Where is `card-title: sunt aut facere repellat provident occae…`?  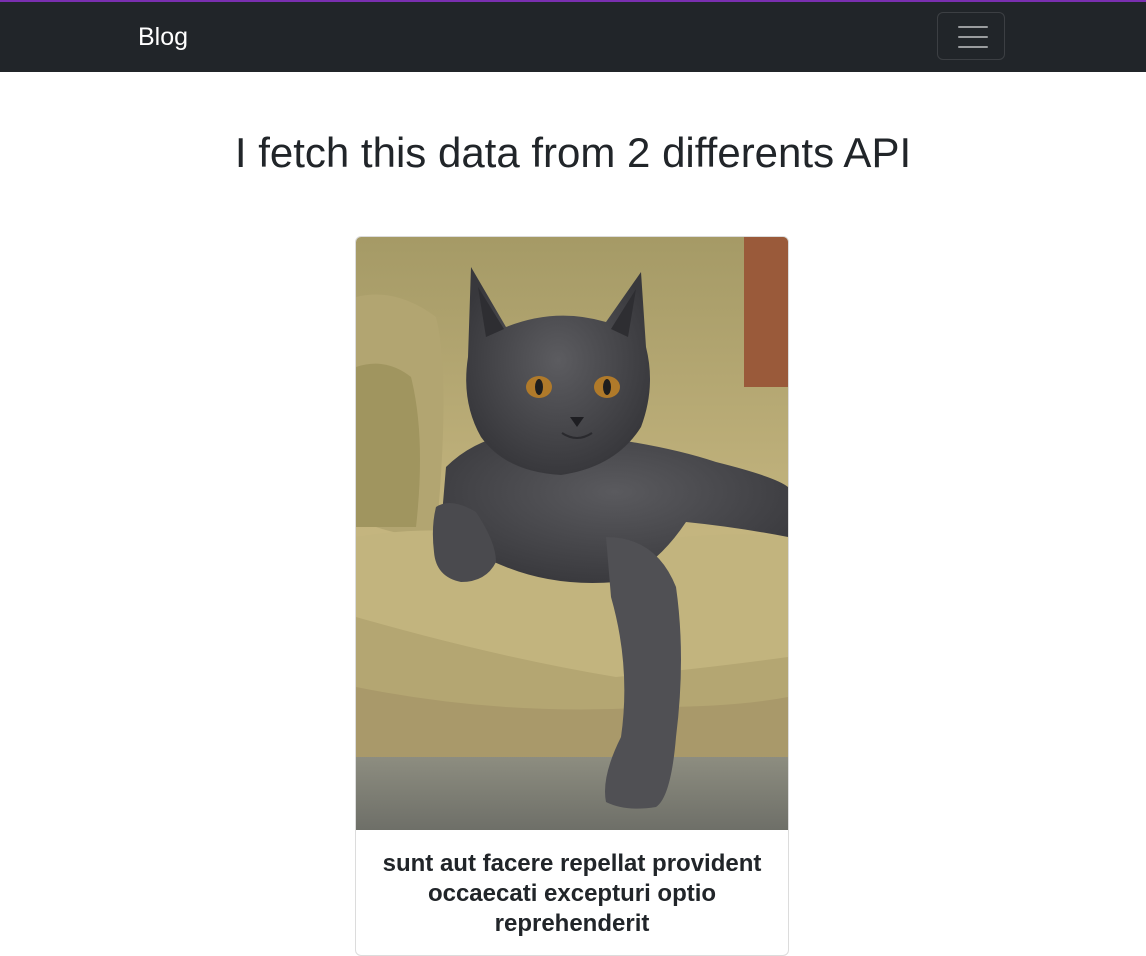 card-title: sunt aut facere repellat provident occae… is located at coordinates (572, 893).